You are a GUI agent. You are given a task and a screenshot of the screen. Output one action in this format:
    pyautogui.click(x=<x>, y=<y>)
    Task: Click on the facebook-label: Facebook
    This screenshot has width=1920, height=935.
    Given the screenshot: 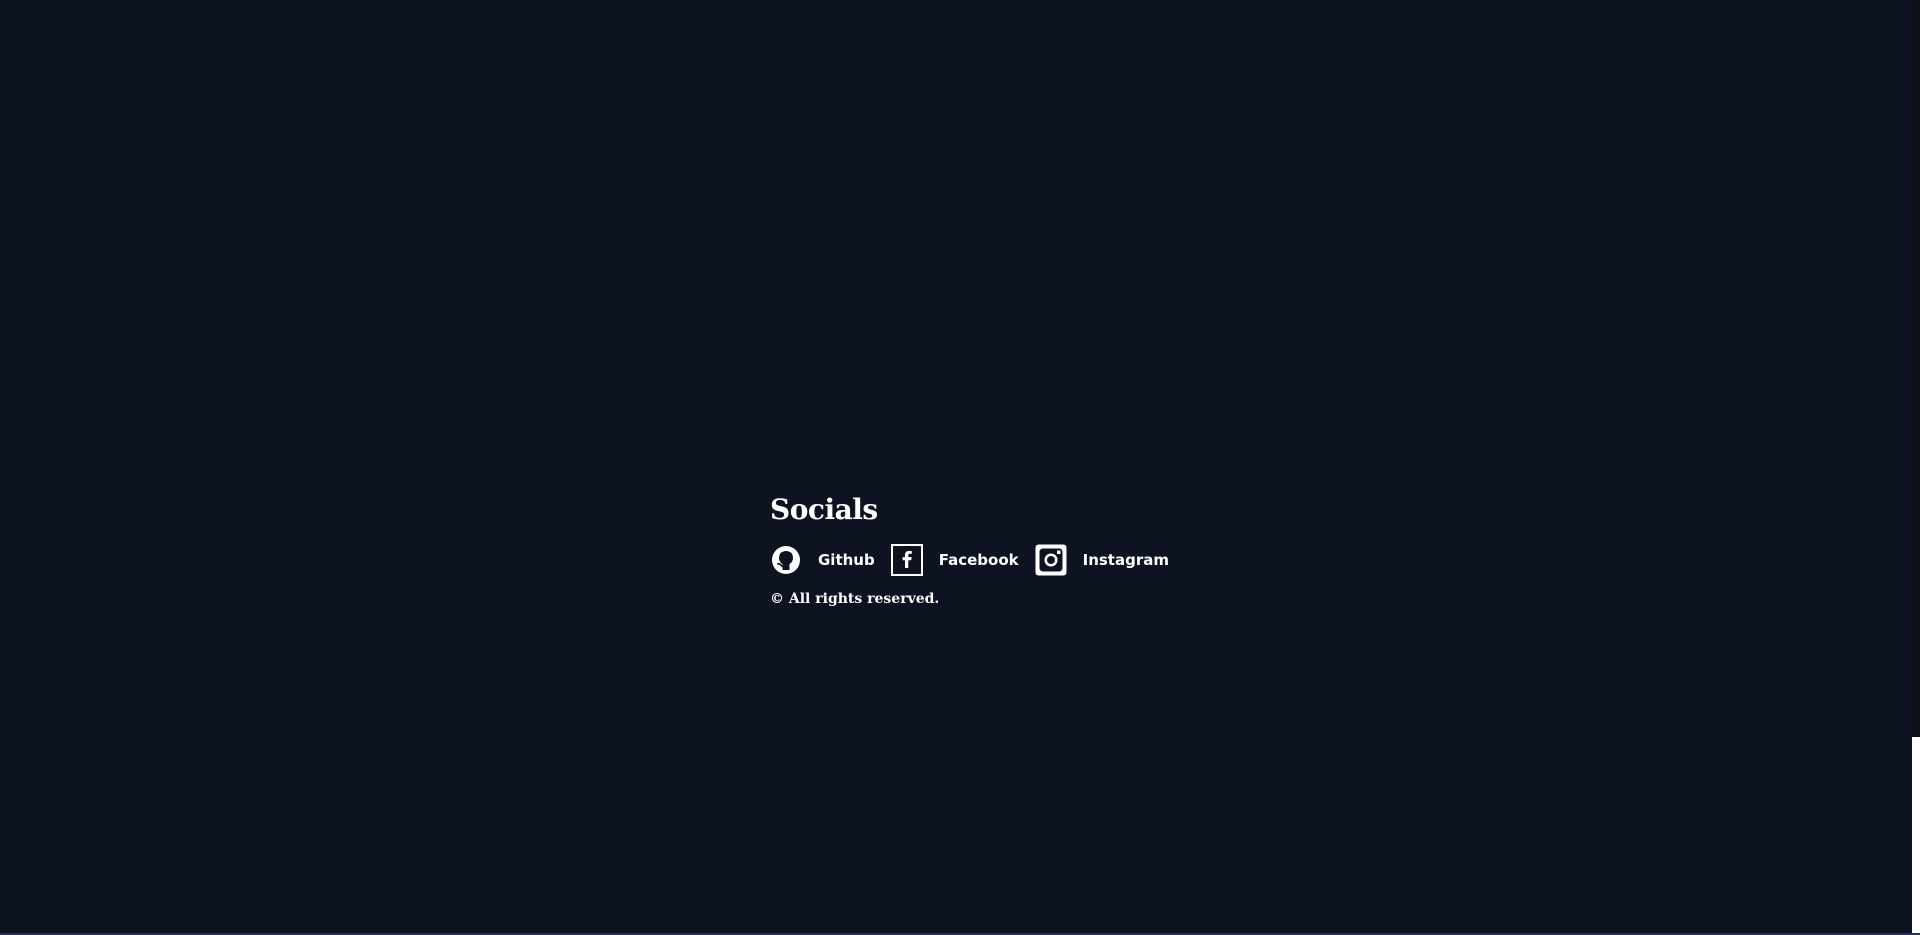 What is the action you would take?
    pyautogui.click(x=978, y=559)
    